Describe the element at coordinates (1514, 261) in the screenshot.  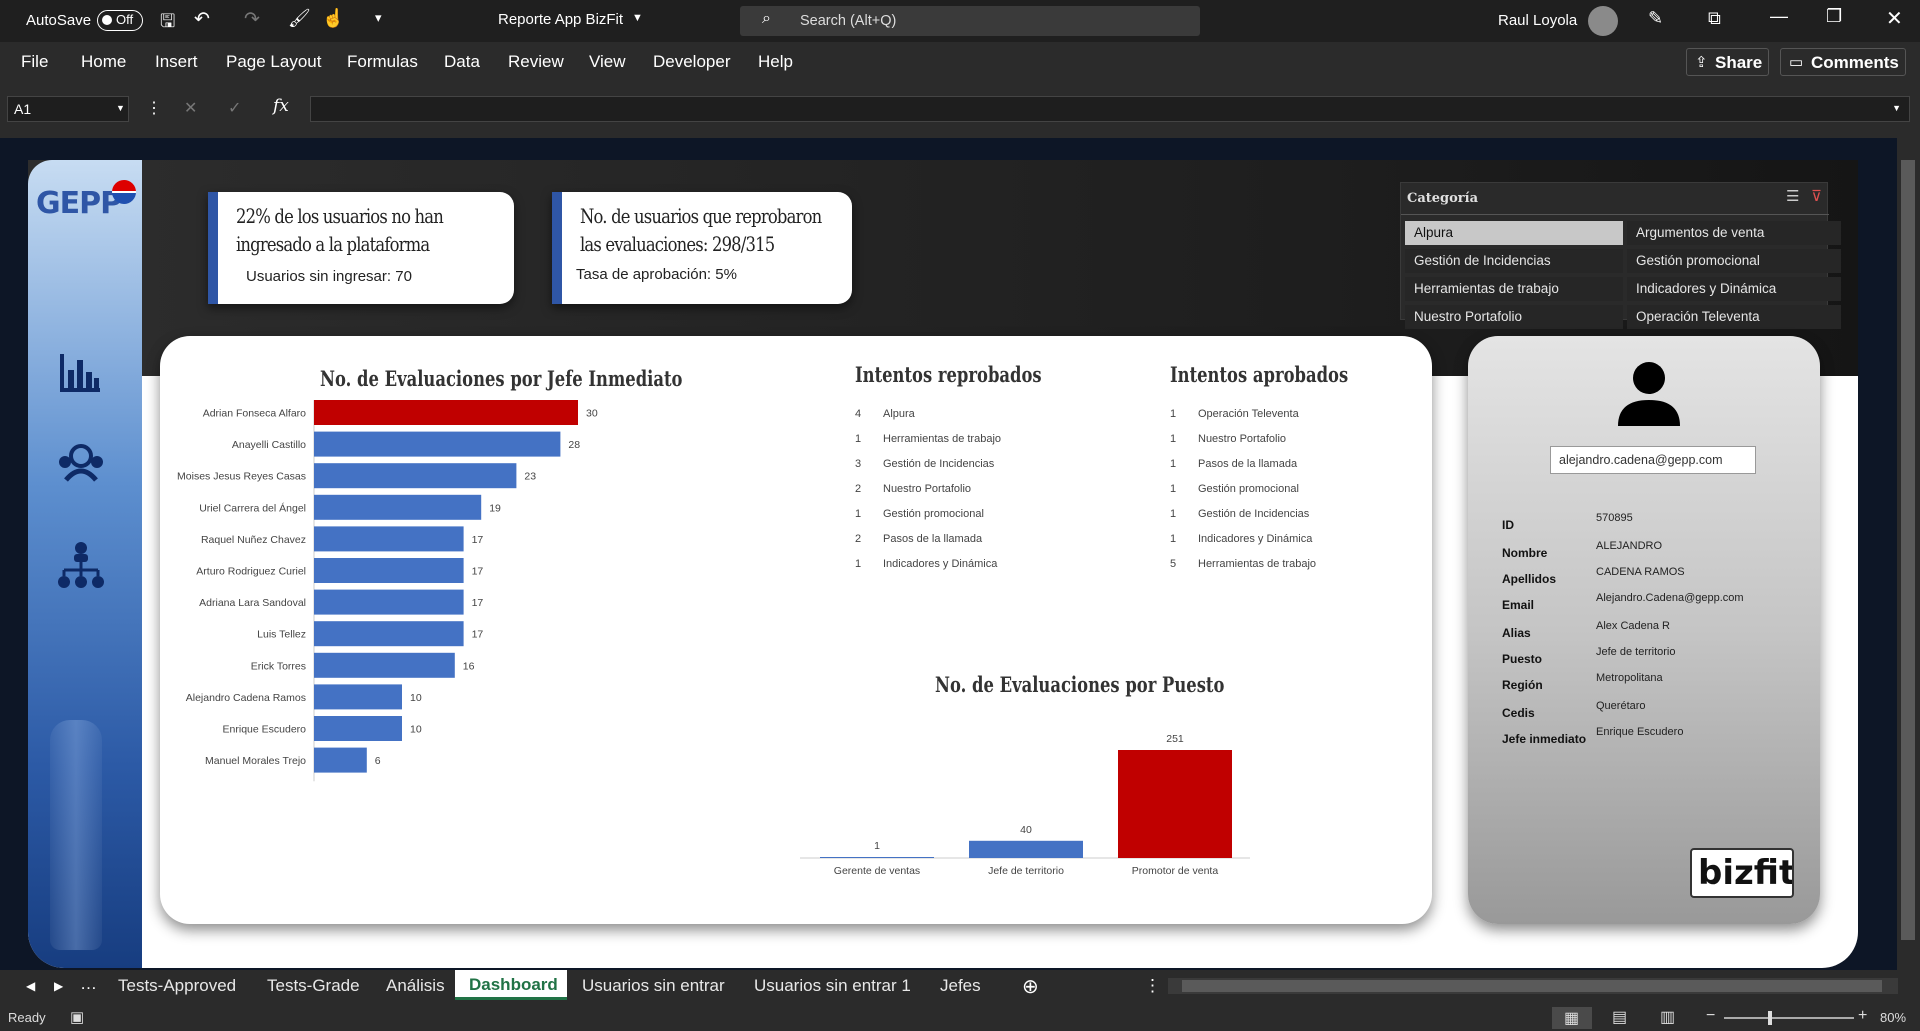
I see `slicer-item: Gestión de Incidencias` at that location.